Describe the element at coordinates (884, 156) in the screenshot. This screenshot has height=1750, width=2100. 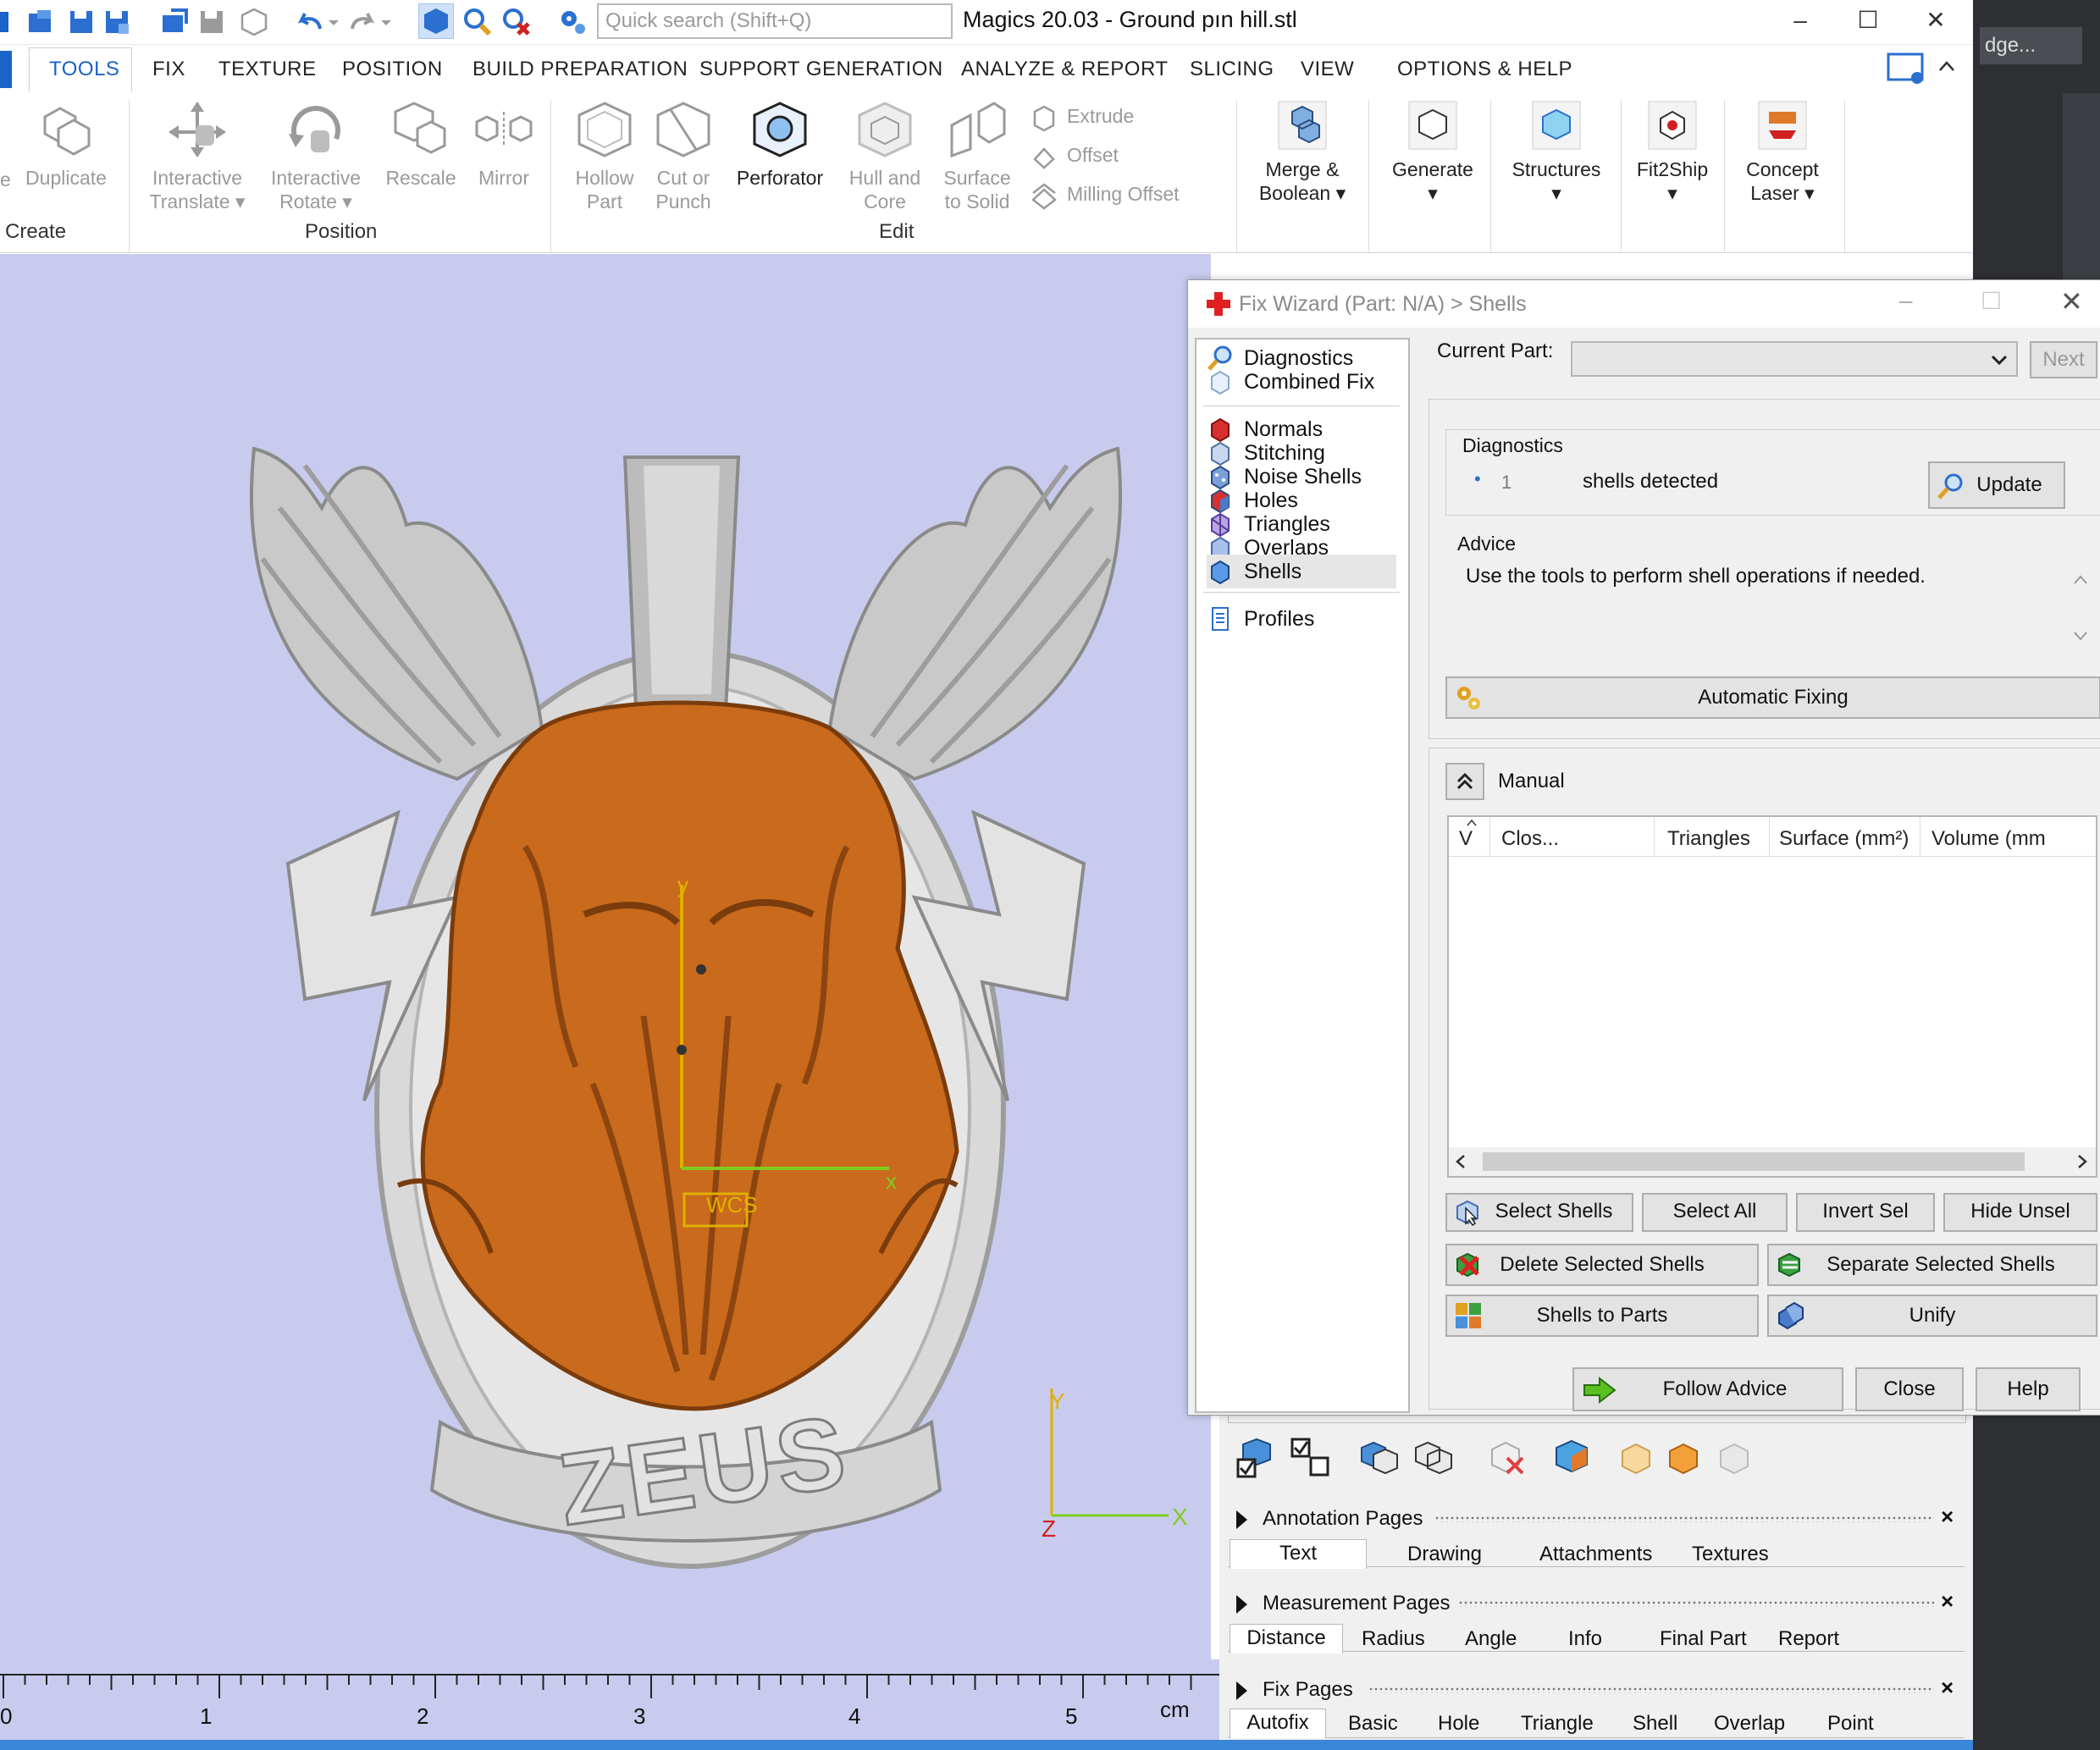
I see `hull-and-core-button: Hull and Core` at that location.